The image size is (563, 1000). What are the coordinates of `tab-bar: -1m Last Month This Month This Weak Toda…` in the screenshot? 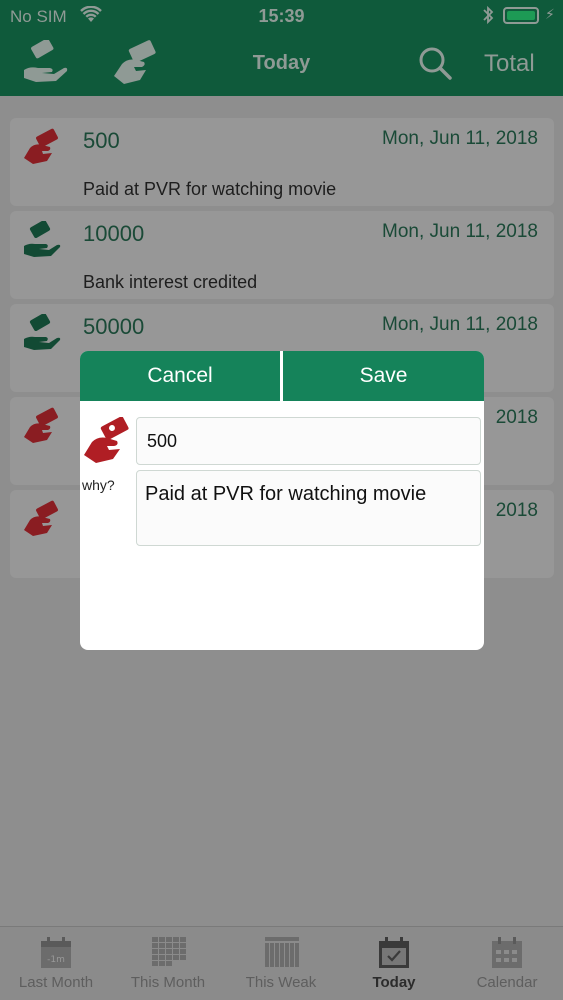 It's located at (281, 963).